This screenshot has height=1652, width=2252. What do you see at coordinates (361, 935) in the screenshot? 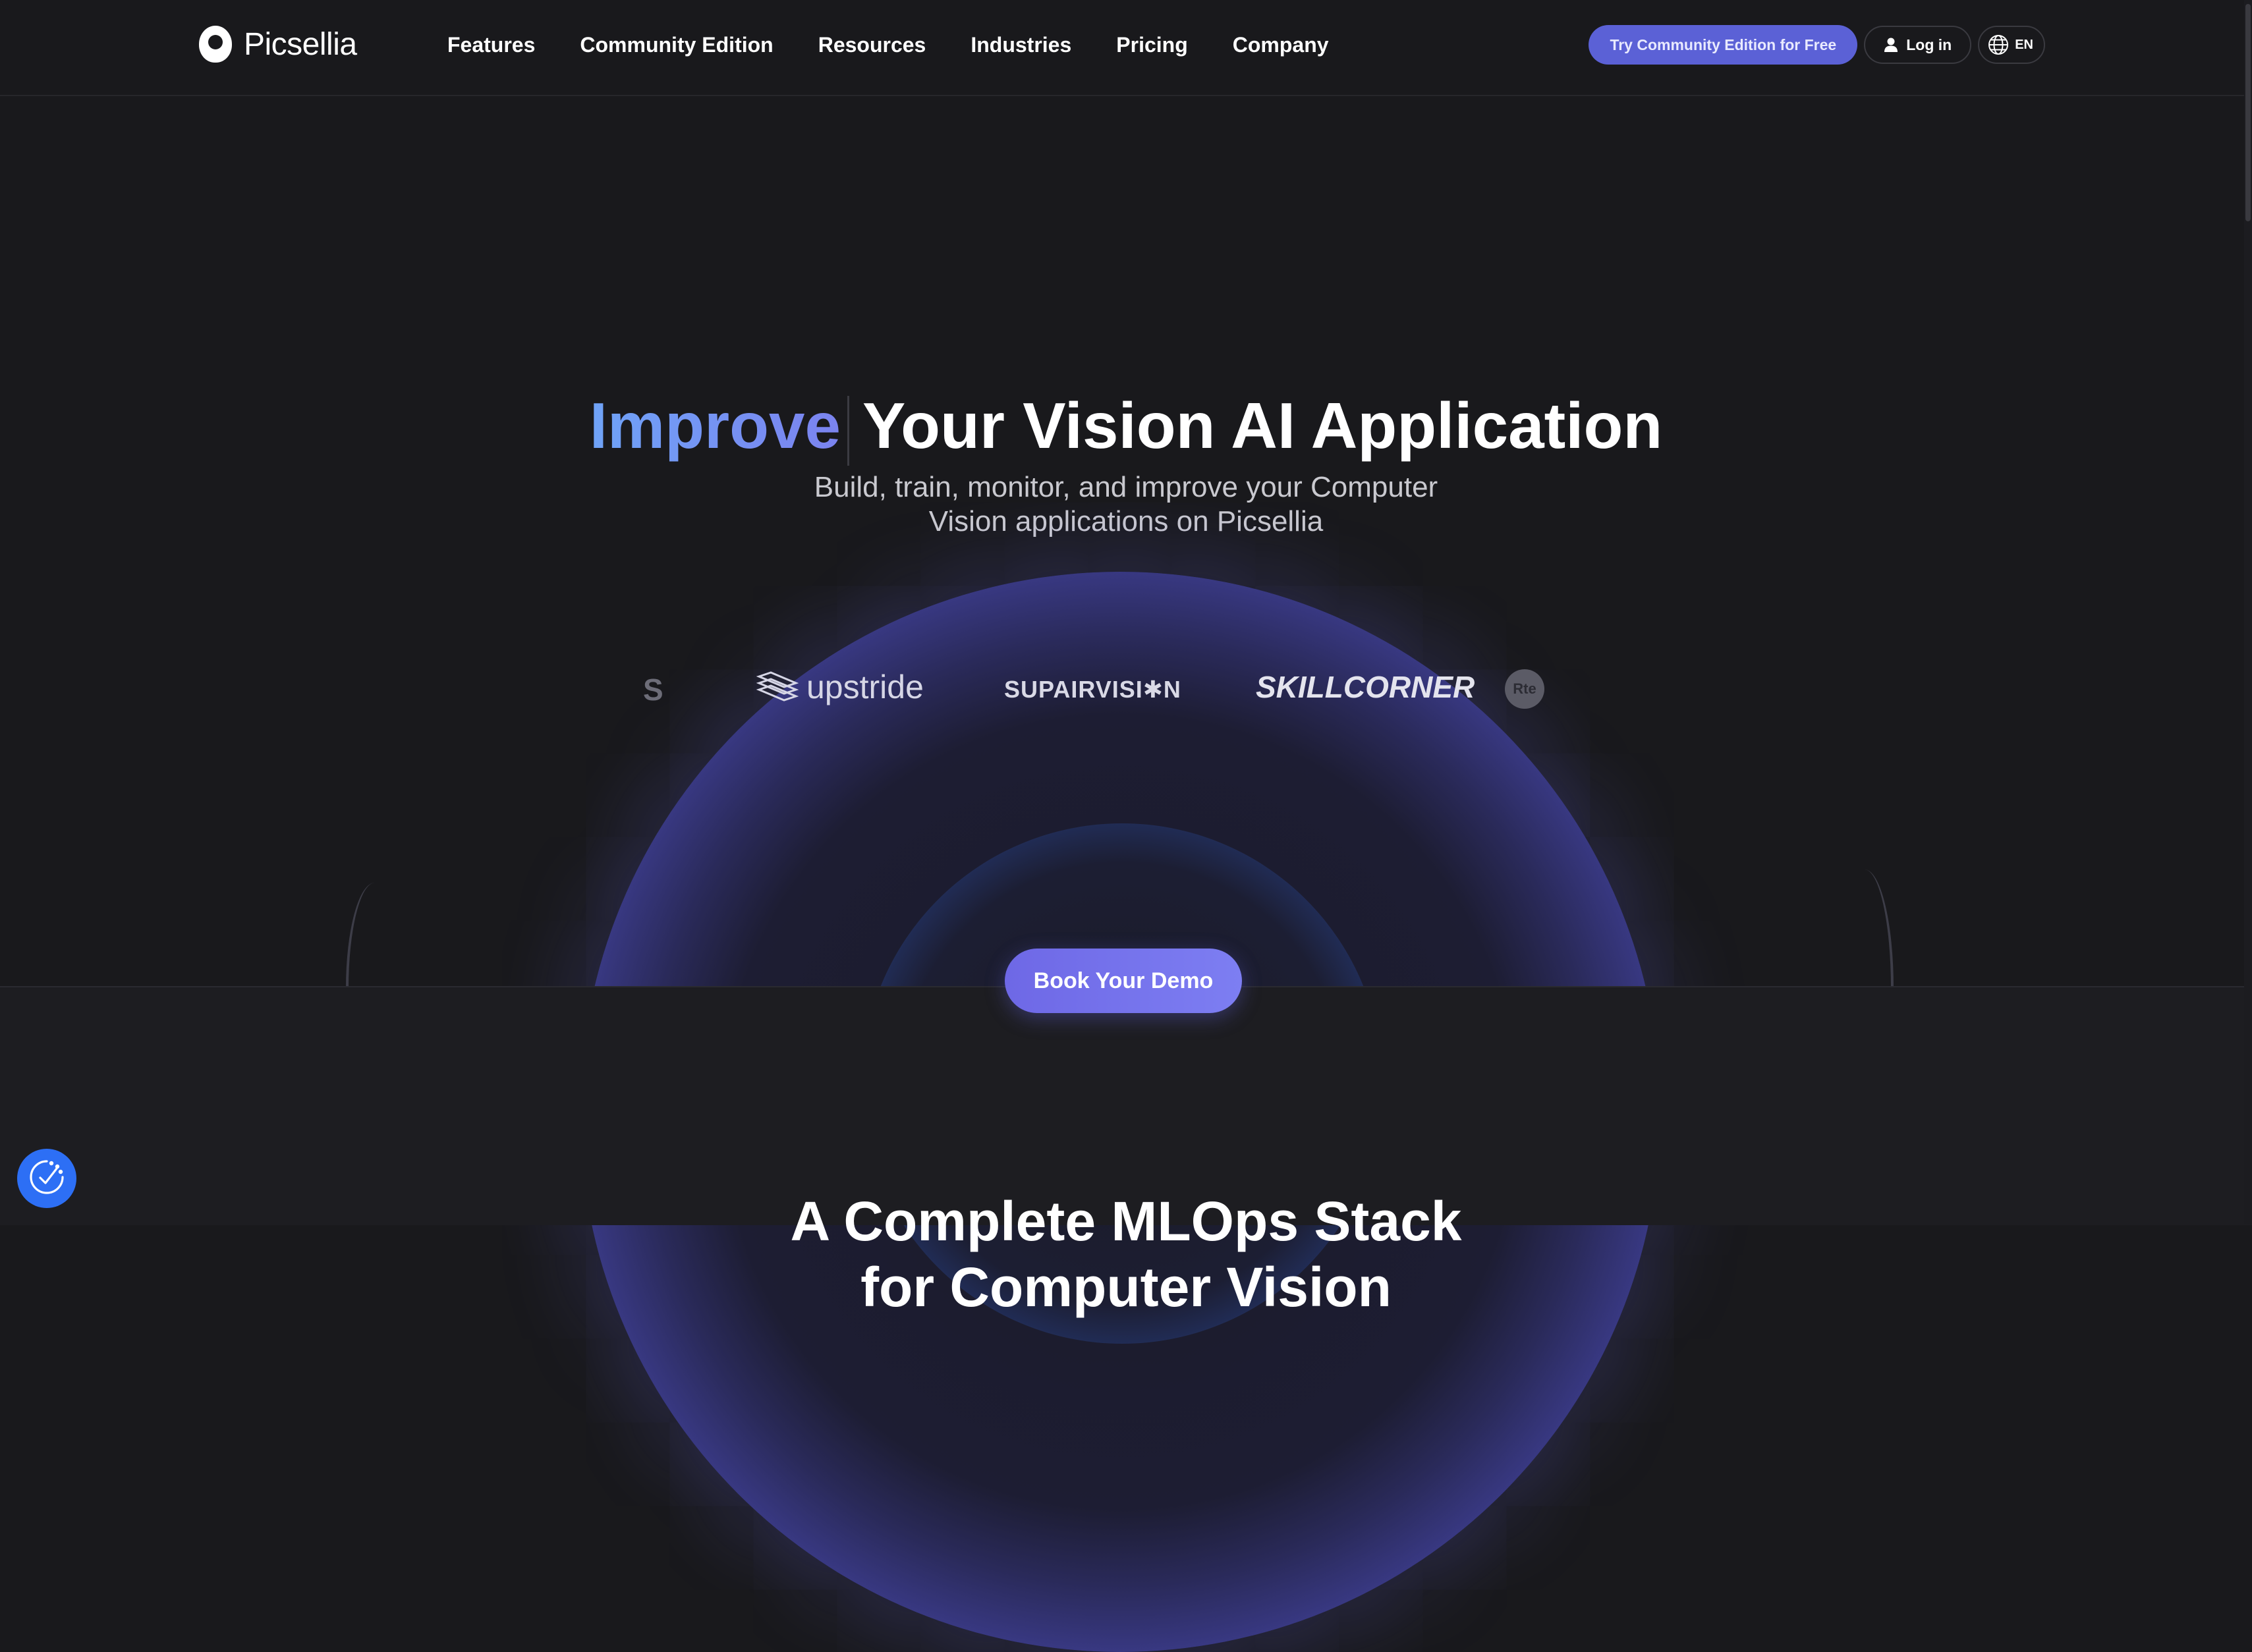
I see `arc-side-left` at bounding box center [361, 935].